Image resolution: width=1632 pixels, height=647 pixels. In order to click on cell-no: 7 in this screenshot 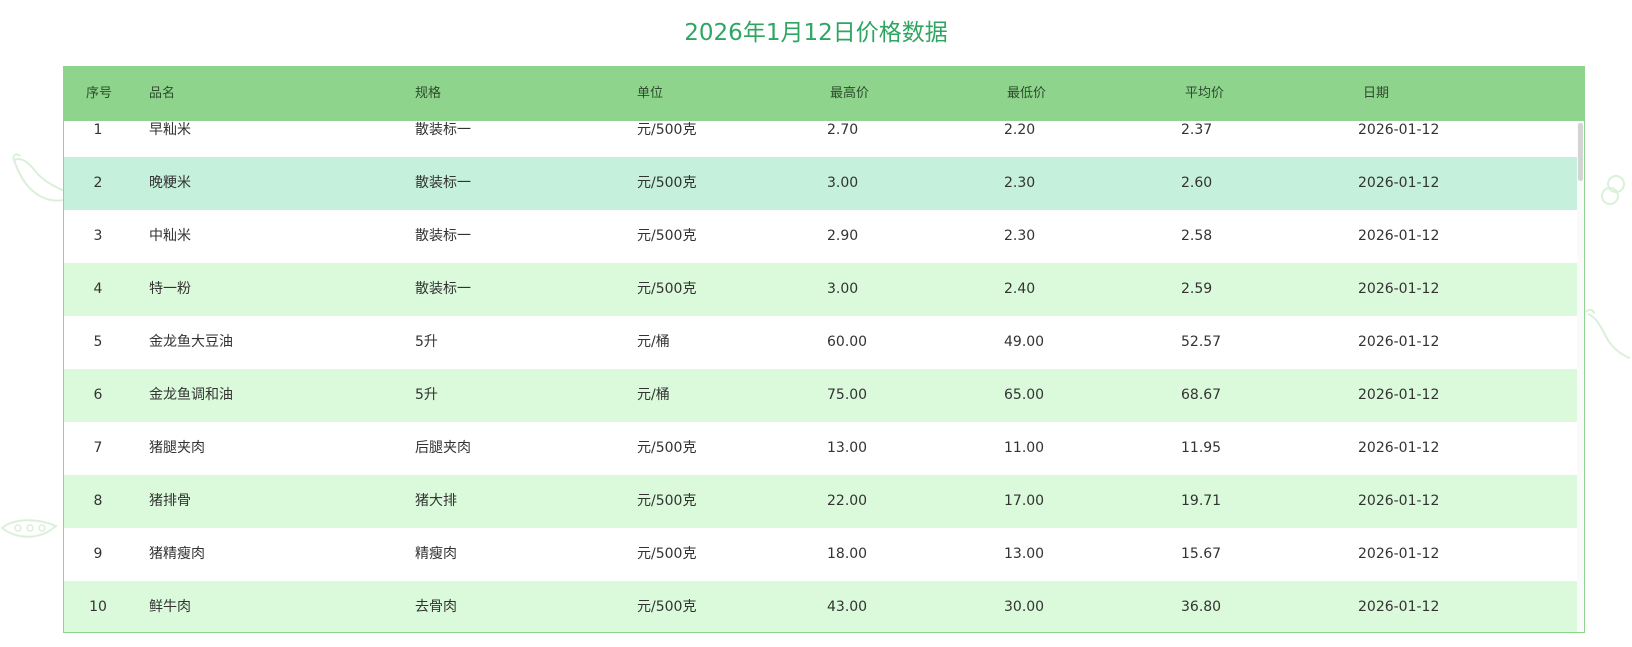, I will do `click(98, 448)`.